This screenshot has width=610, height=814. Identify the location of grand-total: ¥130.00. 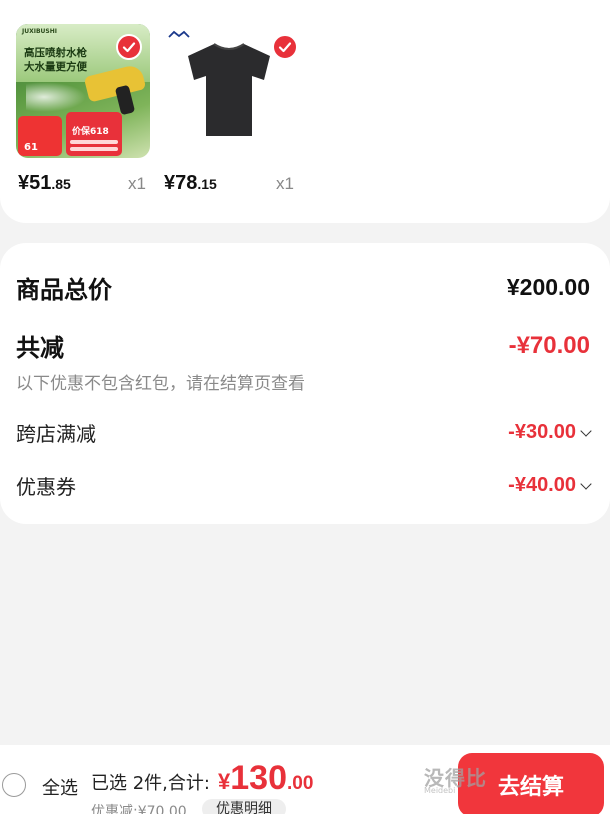
(266, 778).